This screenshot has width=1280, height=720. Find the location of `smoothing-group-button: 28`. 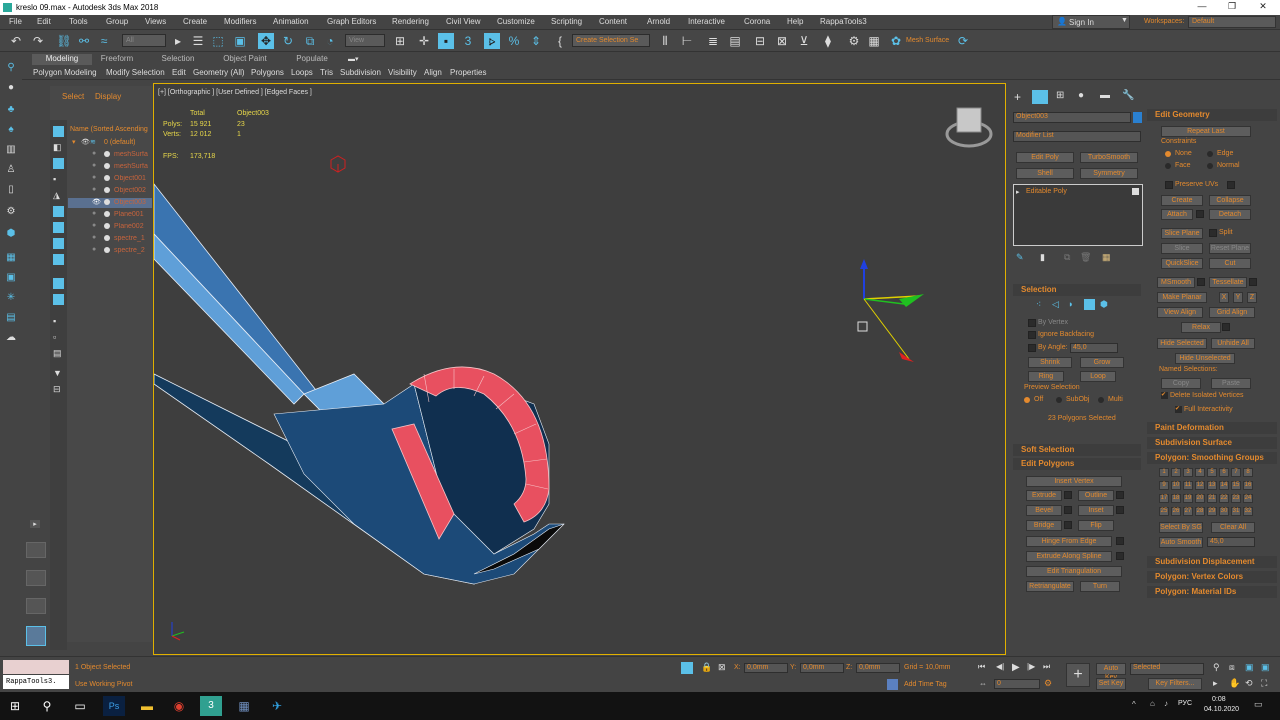

smoothing-group-button: 28 is located at coordinates (1200, 511).